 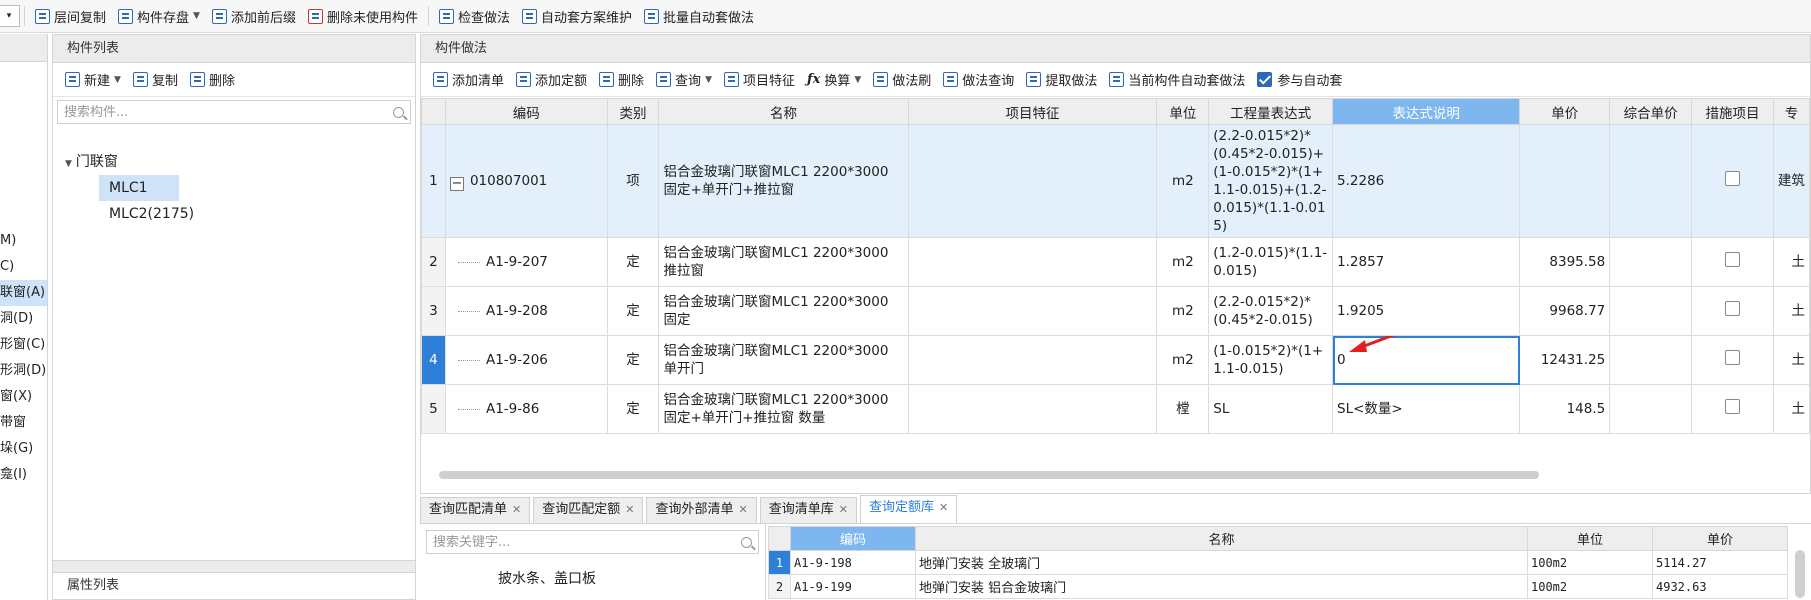 I want to click on auto-apply-current-button: 当前构件自动套做法, so click(x=1177, y=80).